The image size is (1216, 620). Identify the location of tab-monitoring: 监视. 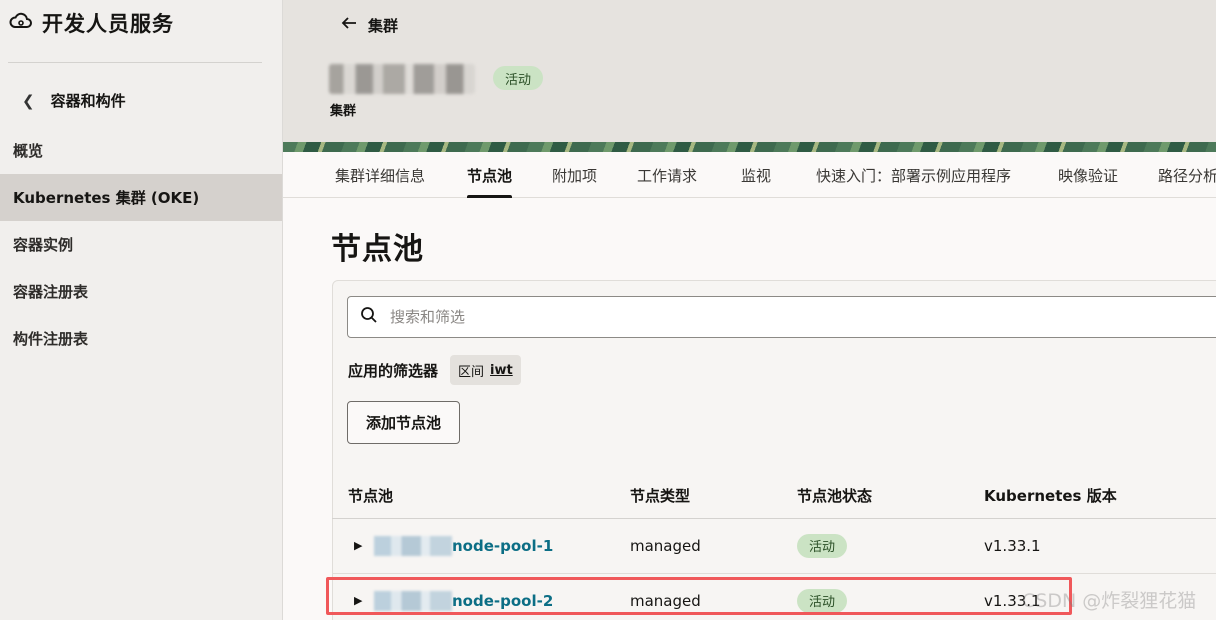
(756, 175).